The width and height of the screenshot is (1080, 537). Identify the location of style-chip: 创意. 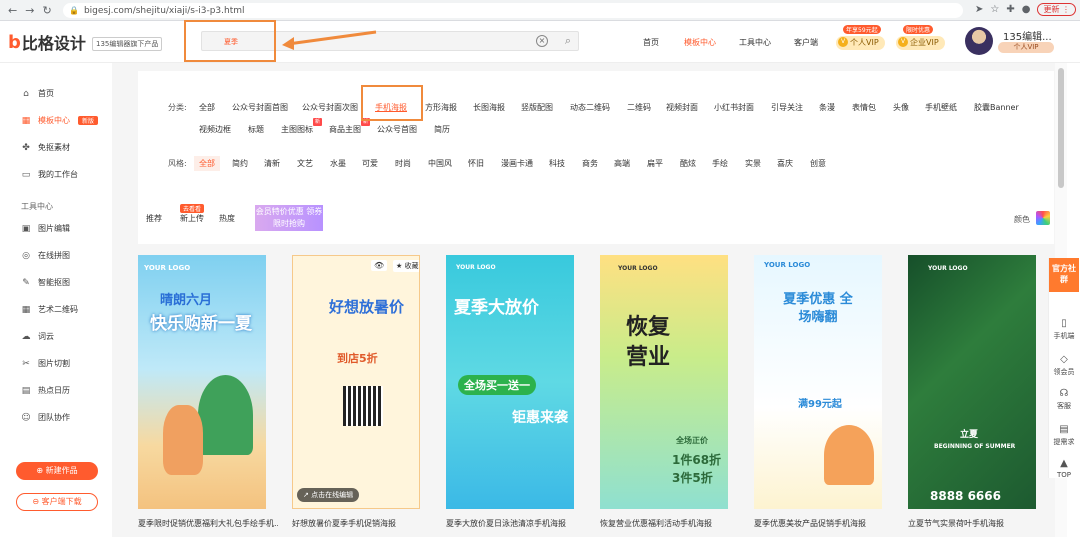
(818, 163).